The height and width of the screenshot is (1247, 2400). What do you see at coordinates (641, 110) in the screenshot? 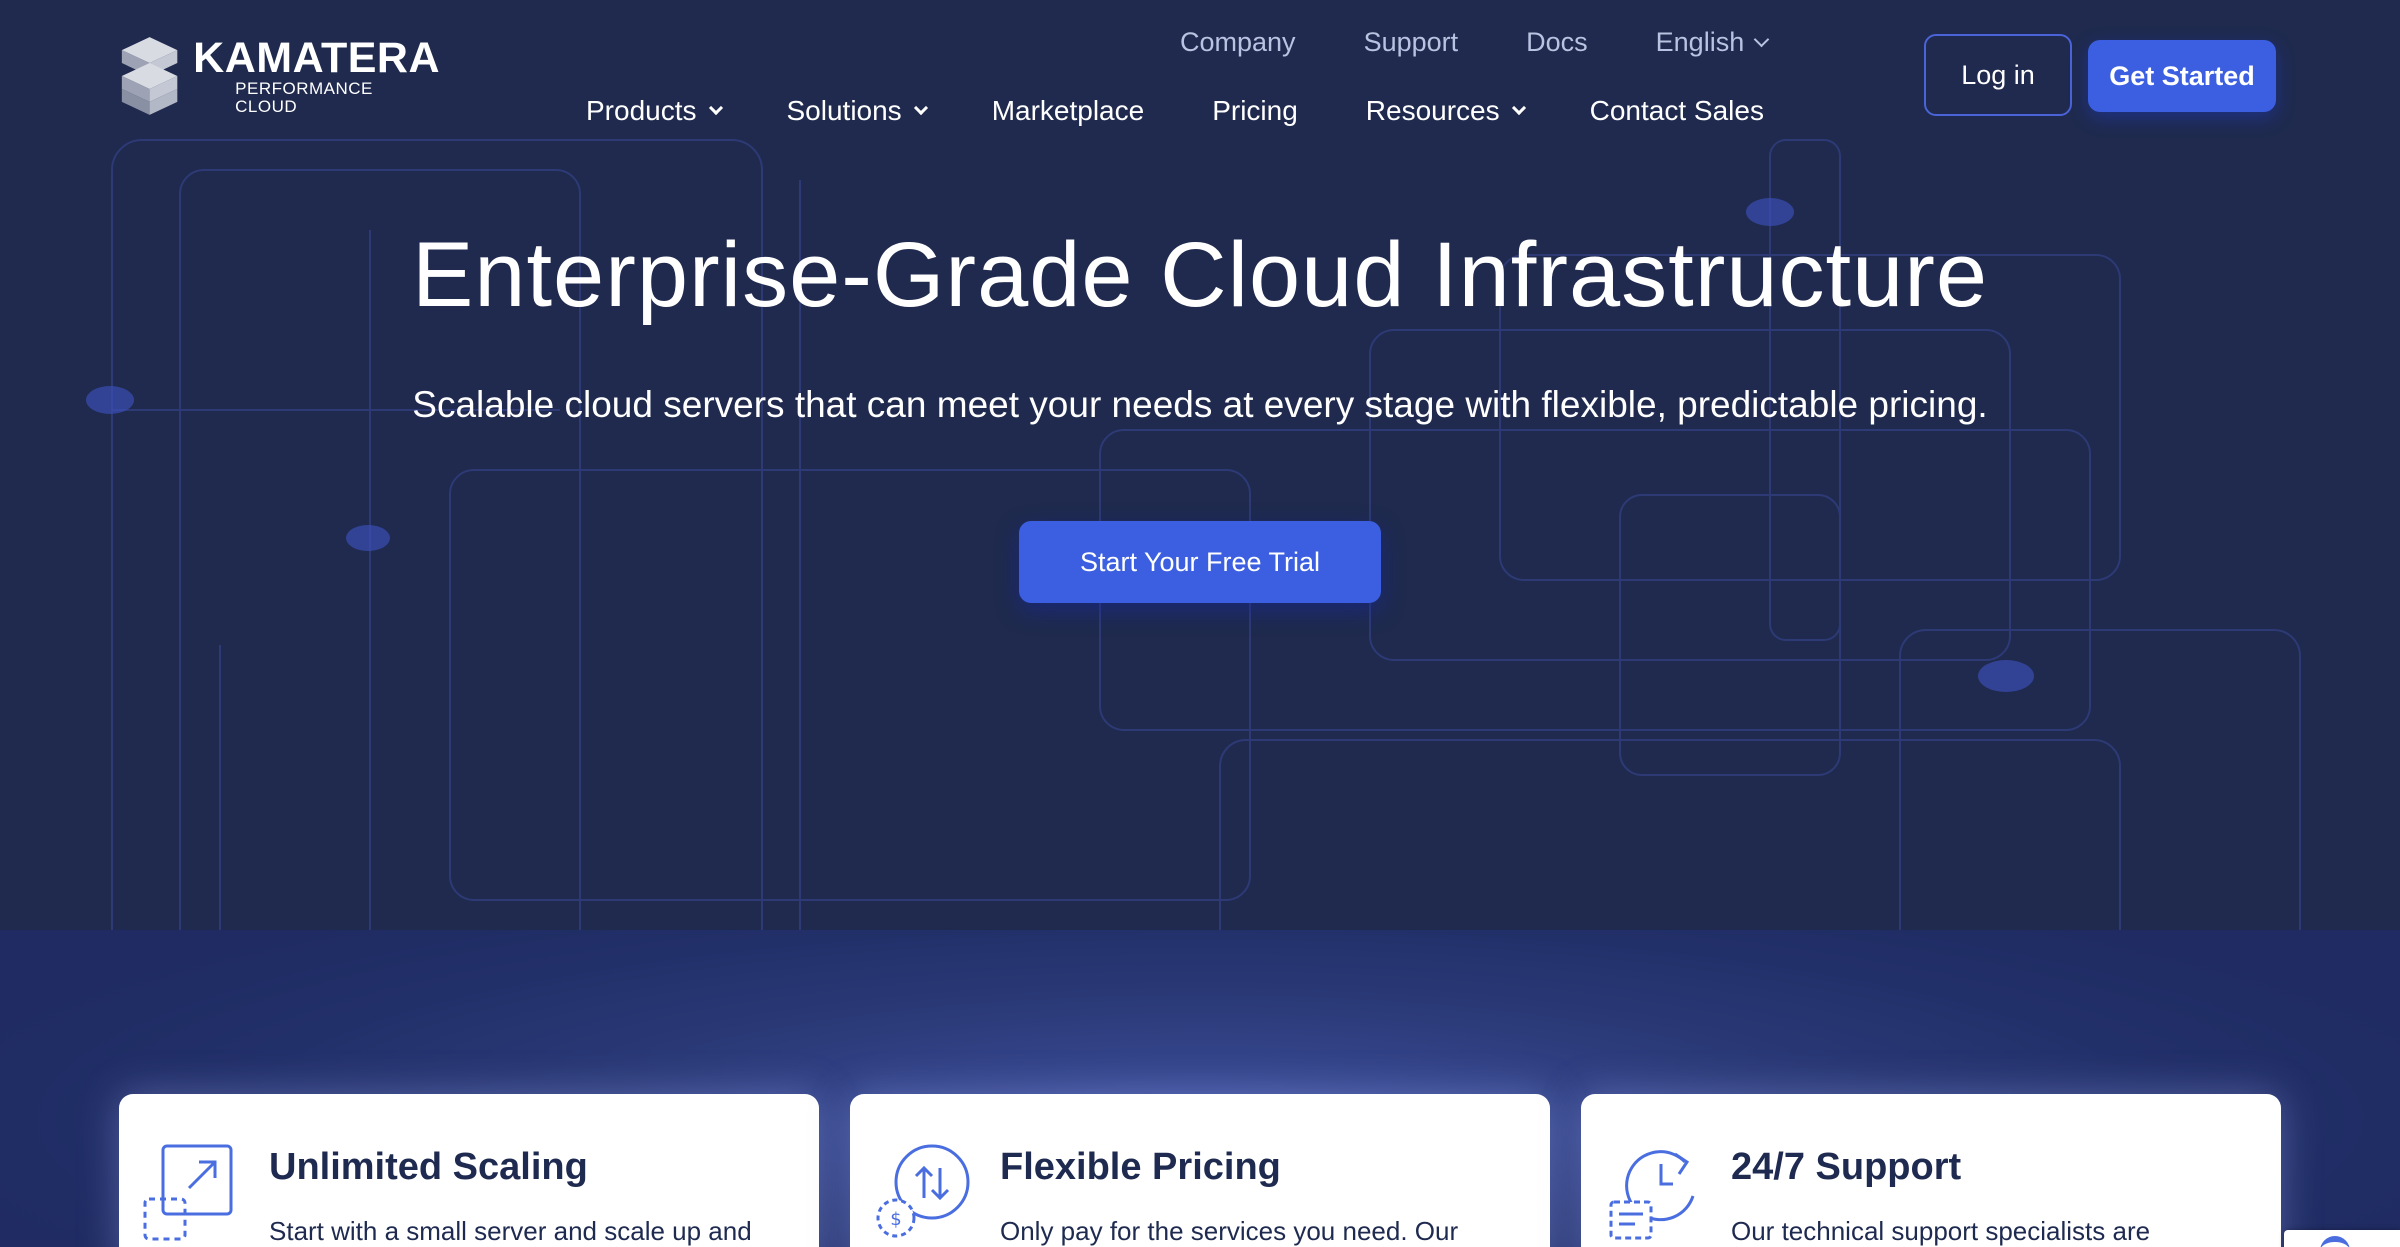
I see `nav-products-label: Products` at bounding box center [641, 110].